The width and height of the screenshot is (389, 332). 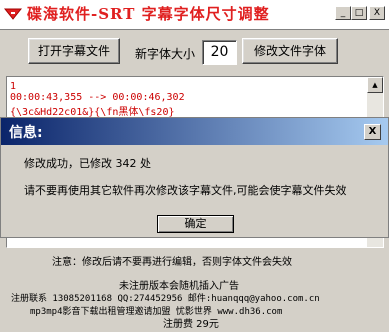 What do you see at coordinates (148, 14) in the screenshot?
I see `window-title: 碟海软件-SRT 字幕字体尺寸调整` at bounding box center [148, 14].